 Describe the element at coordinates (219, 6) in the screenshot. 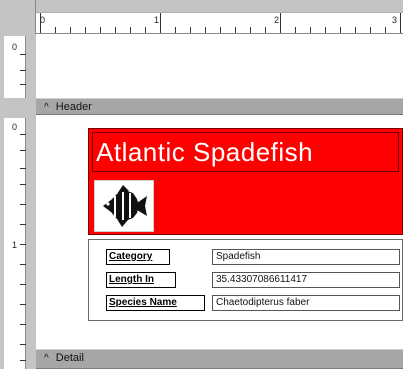

I see `ruler-top-strip` at that location.